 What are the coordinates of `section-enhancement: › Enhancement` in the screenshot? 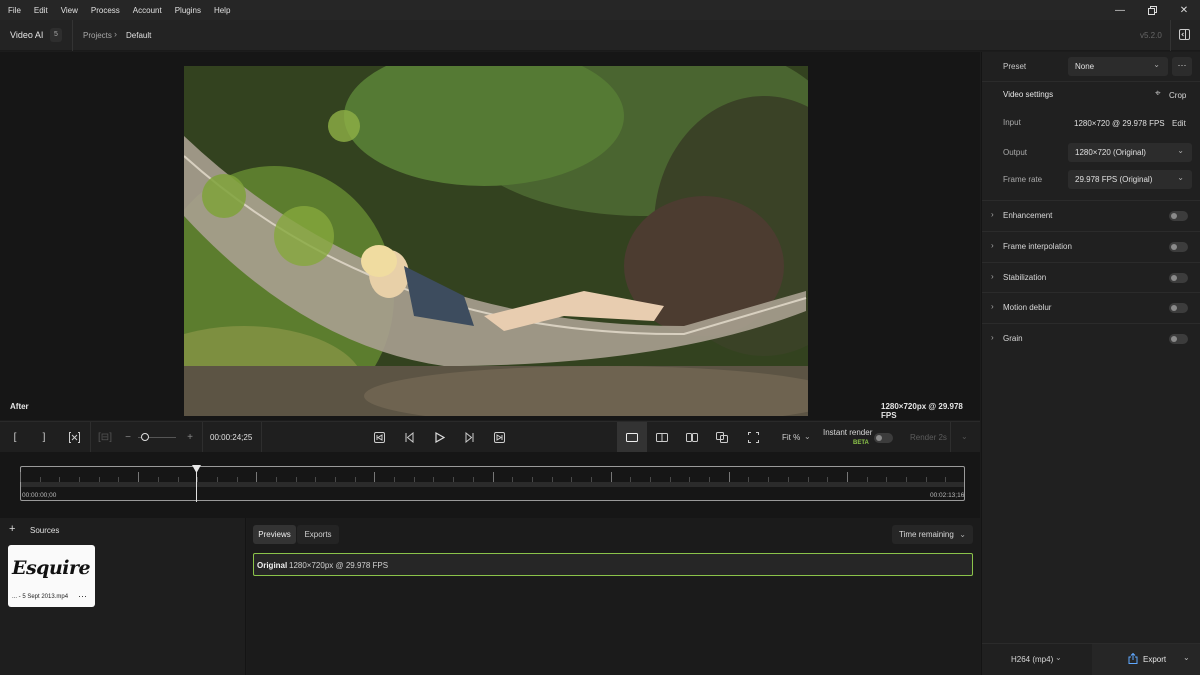 It's located at (1091, 215).